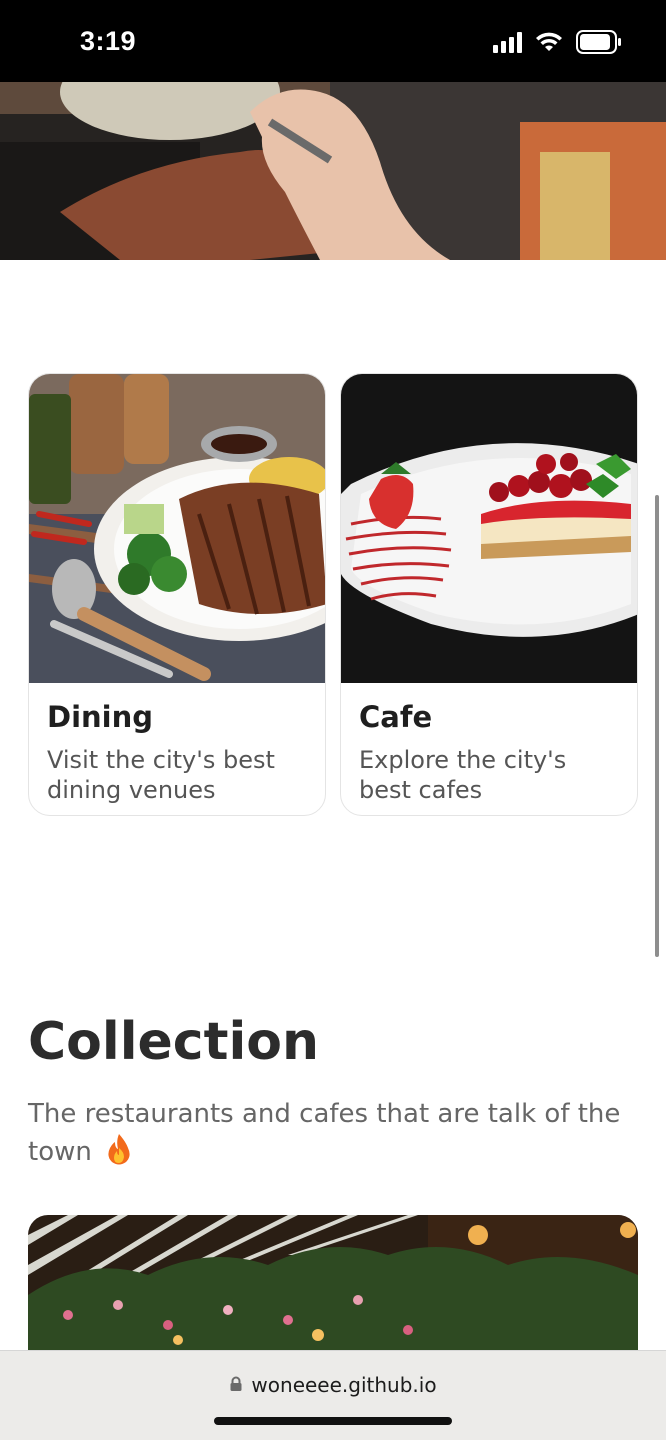  I want to click on battery-icon, so click(599, 42).